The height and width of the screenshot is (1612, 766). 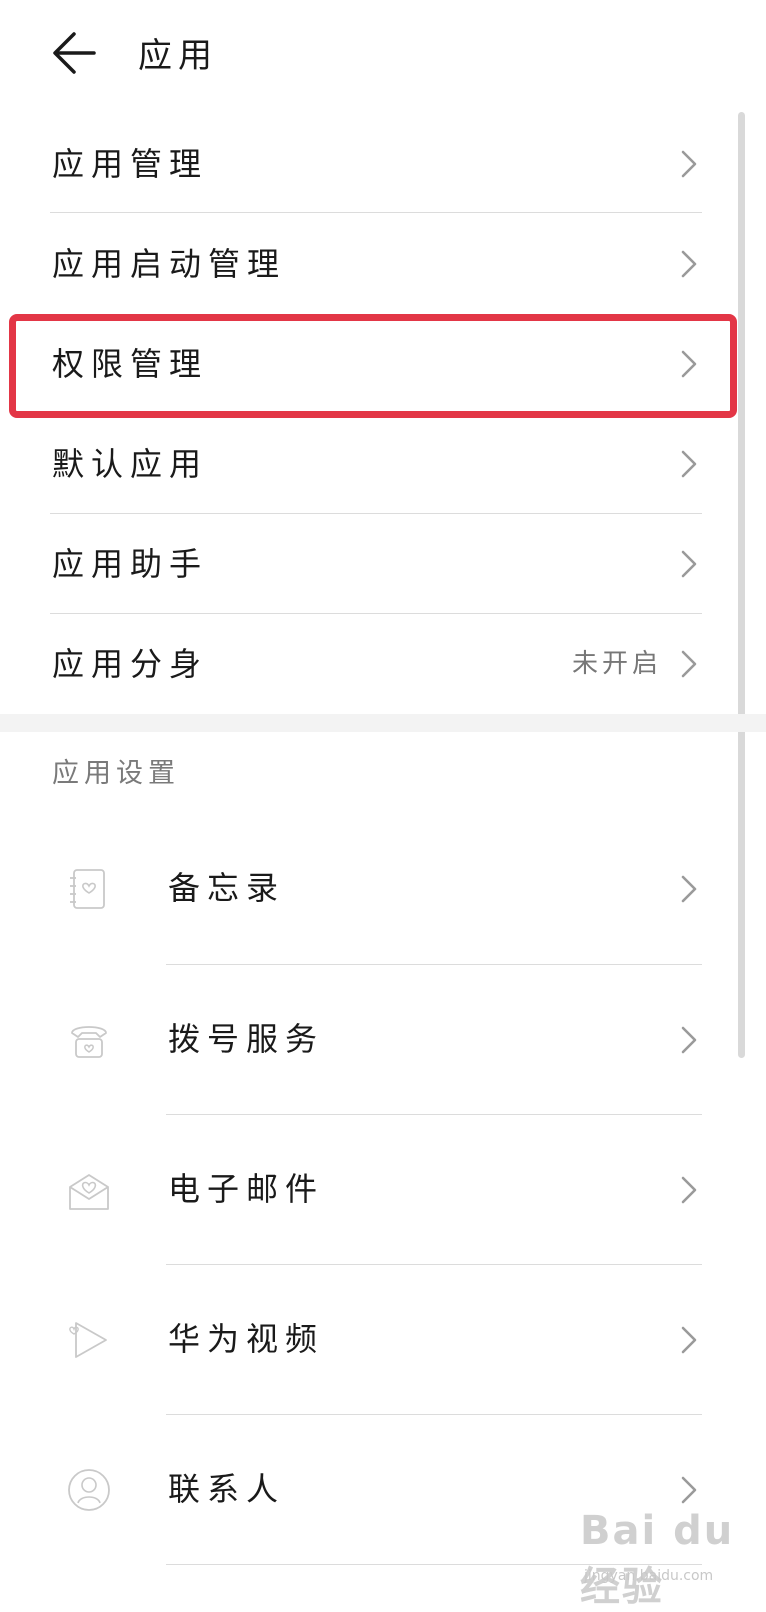 What do you see at coordinates (89, 1490) in the screenshot?
I see `contact-icon` at bounding box center [89, 1490].